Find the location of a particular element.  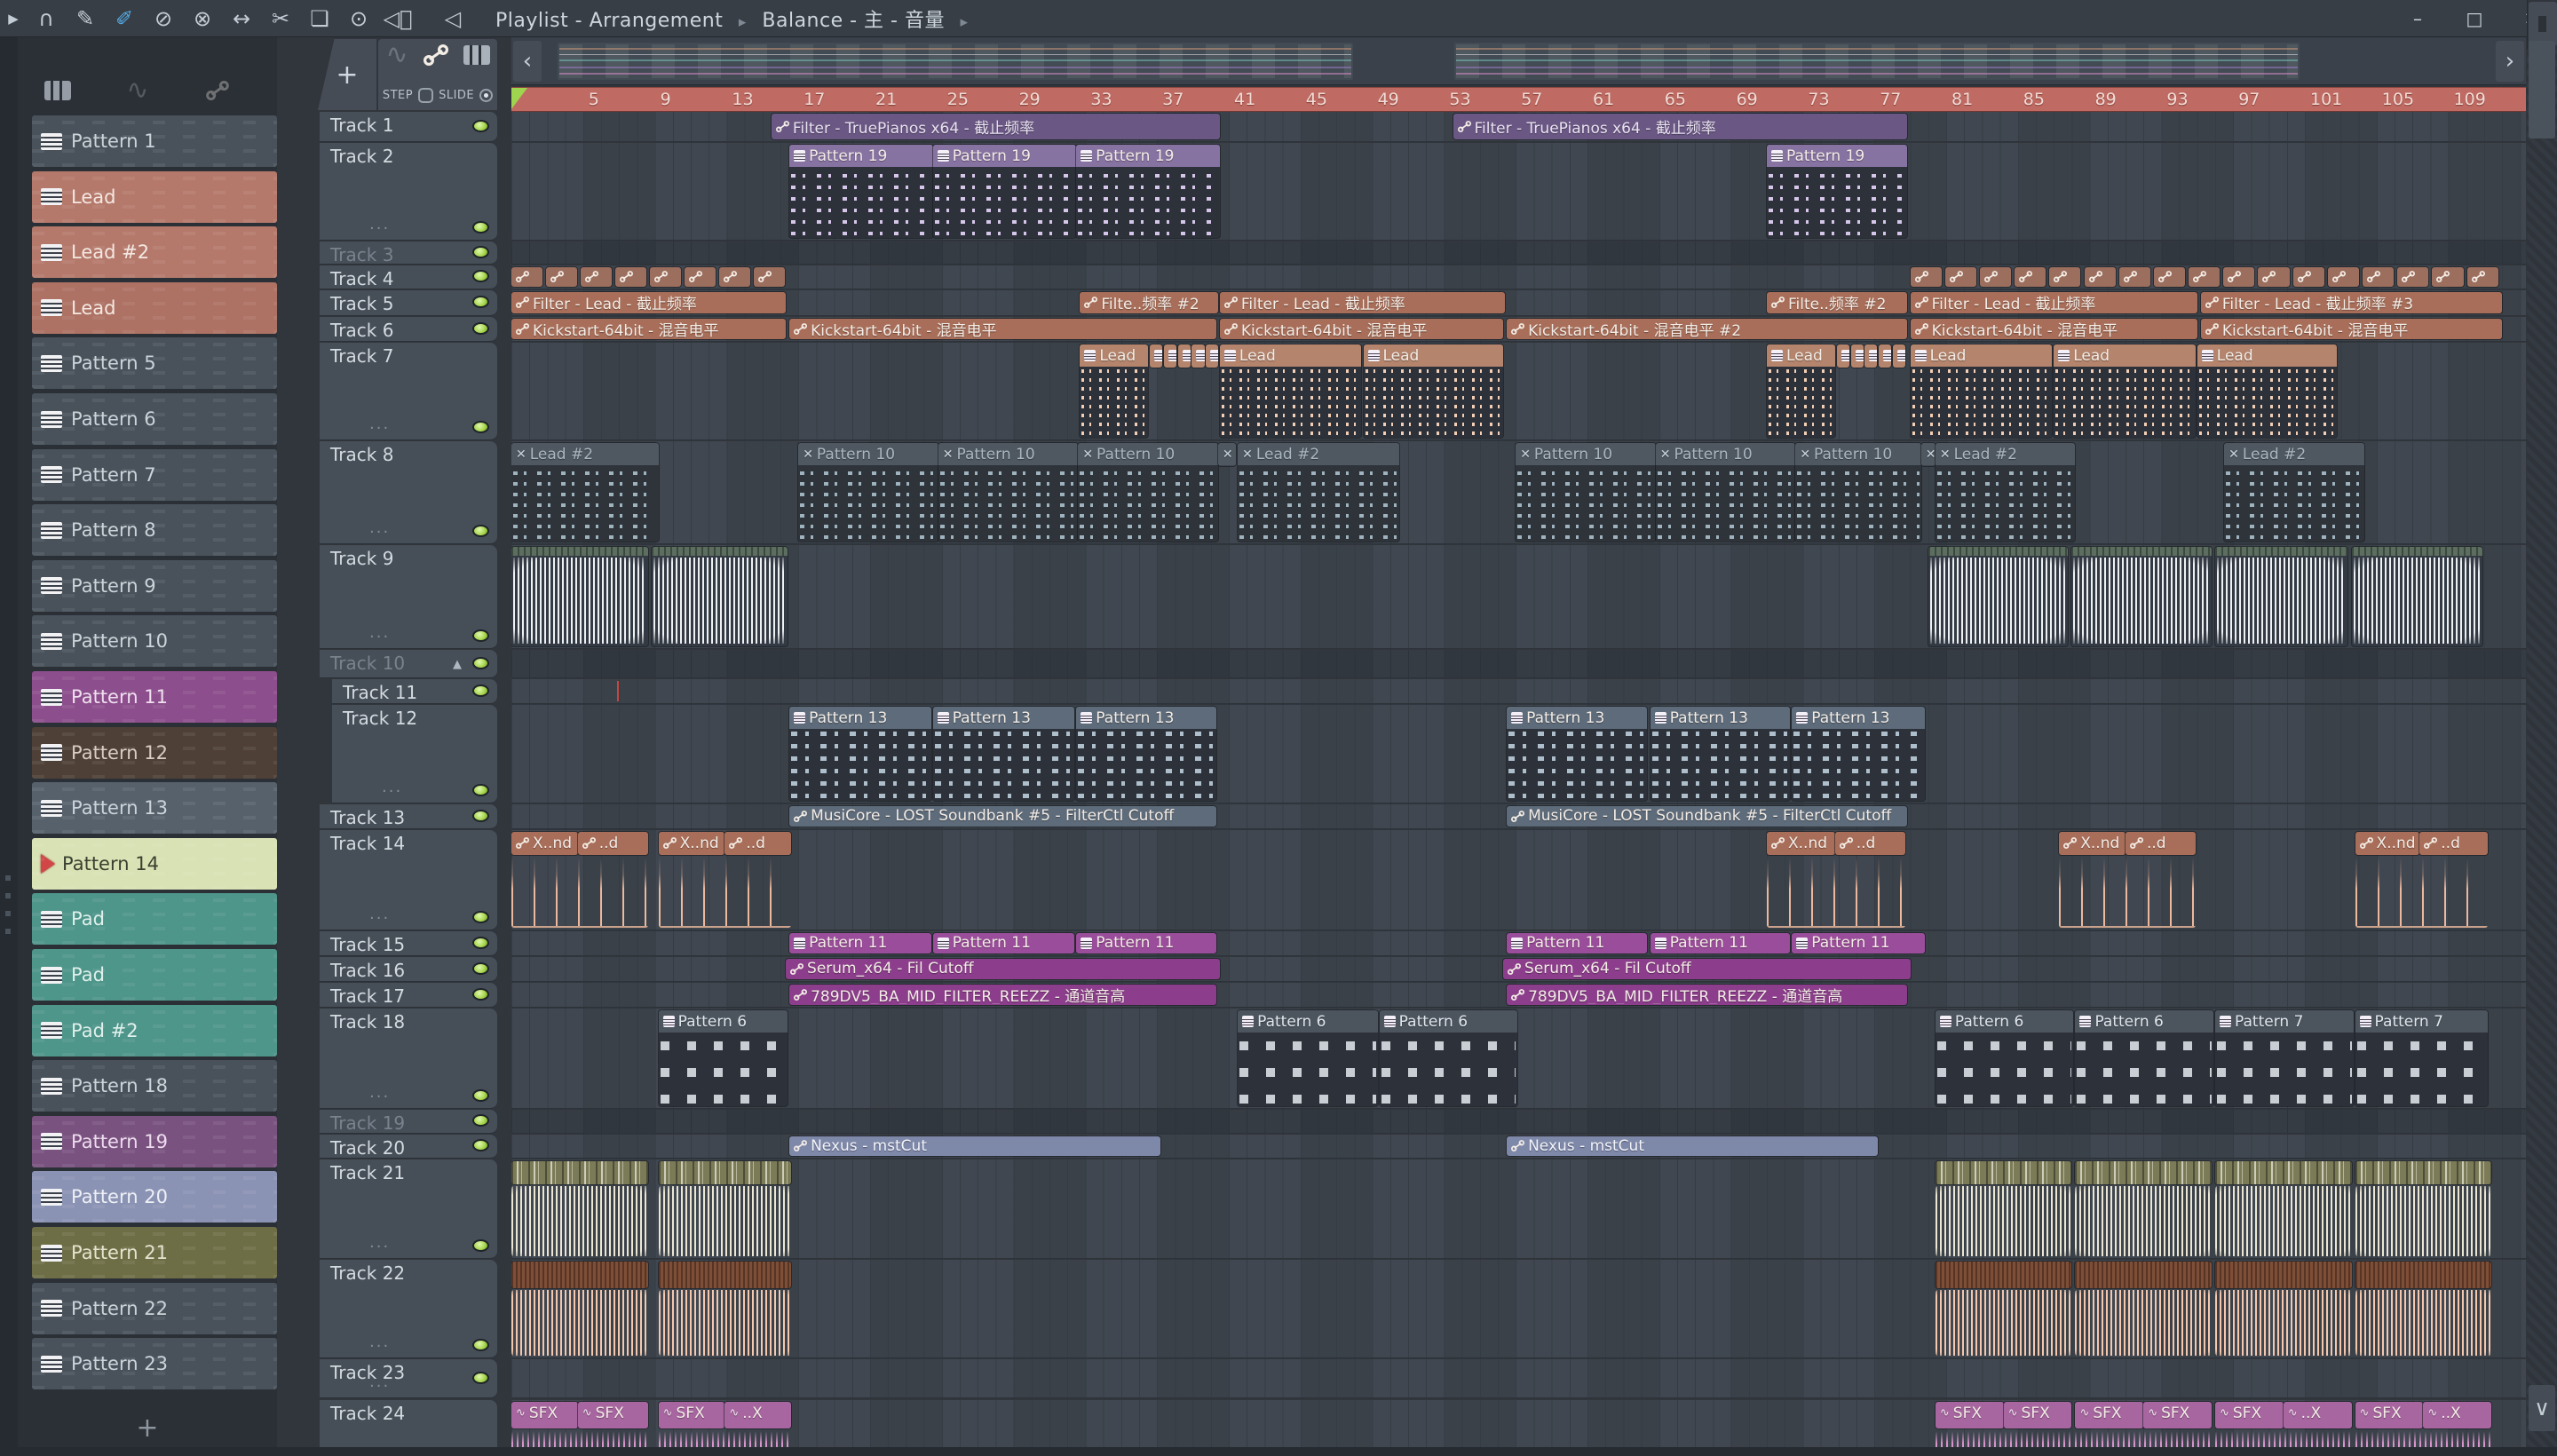

clip-789dv5-ba-mid-filter-reezz: 789DV5_BA_MID_FILTER_REEZZ - 通道音高 is located at coordinates (1707, 995).